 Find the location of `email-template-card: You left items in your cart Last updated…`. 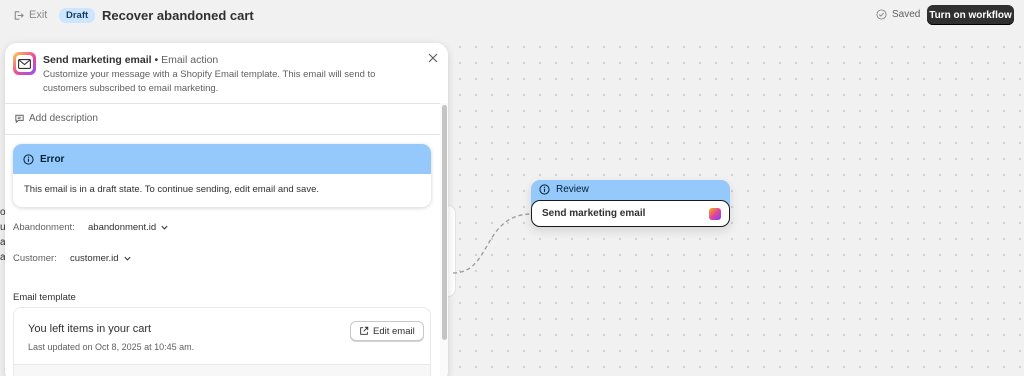

email-template-card: You left items in your cart Last updated… is located at coordinates (222, 341).